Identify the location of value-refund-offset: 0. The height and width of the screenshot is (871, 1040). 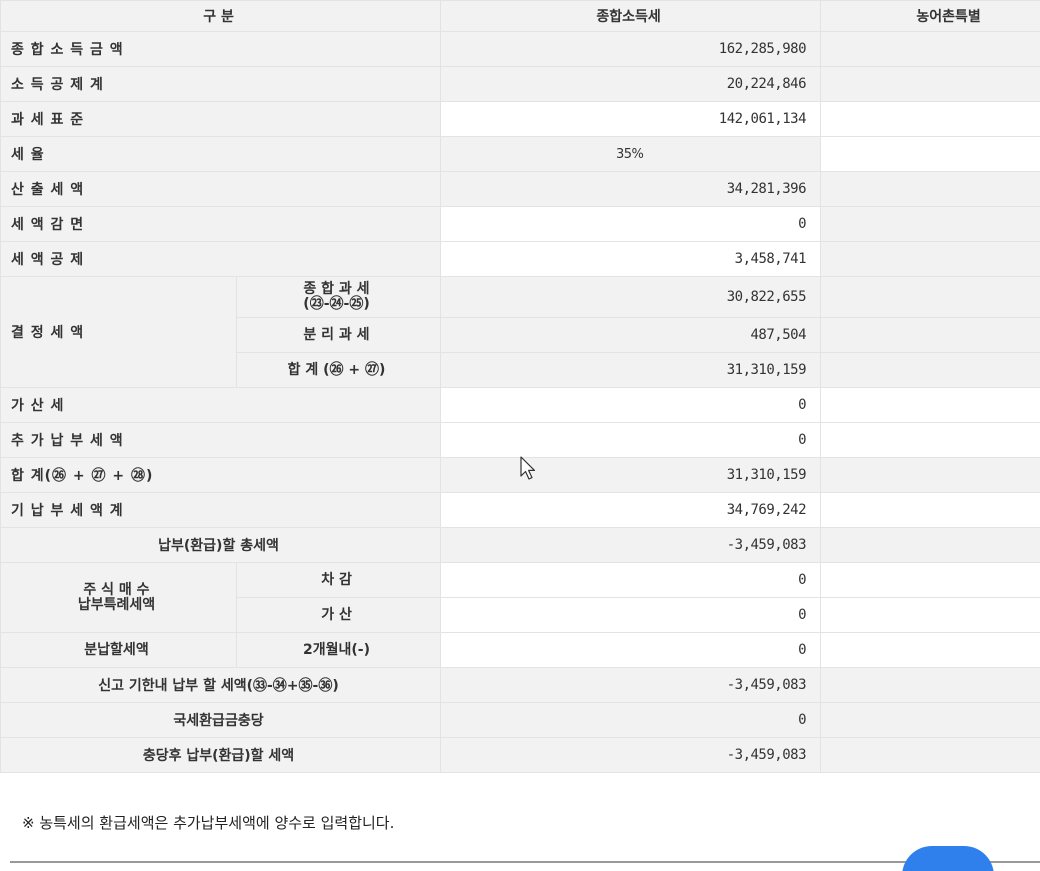
(631, 720).